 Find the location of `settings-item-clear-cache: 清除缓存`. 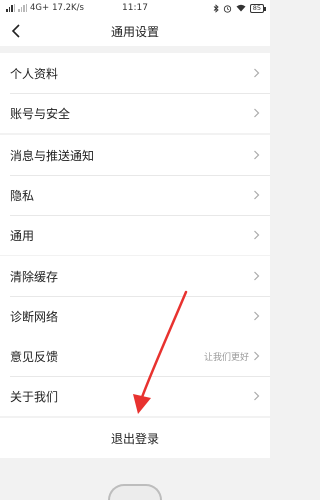

settings-item-clear-cache: 清除缓存 is located at coordinates (135, 276).